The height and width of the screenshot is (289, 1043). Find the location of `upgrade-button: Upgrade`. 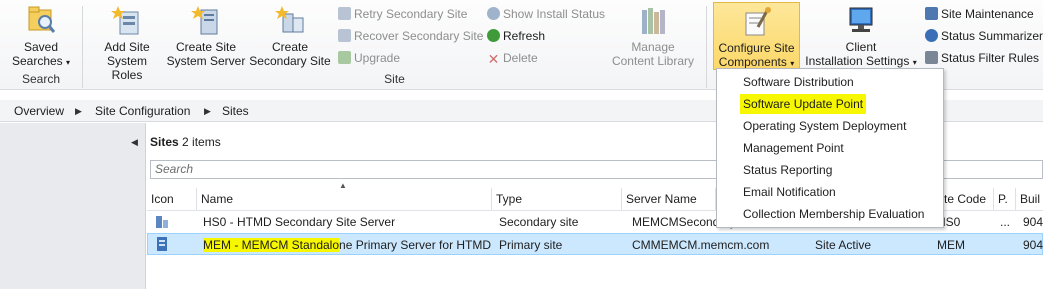

upgrade-button: Upgrade is located at coordinates (369, 58).